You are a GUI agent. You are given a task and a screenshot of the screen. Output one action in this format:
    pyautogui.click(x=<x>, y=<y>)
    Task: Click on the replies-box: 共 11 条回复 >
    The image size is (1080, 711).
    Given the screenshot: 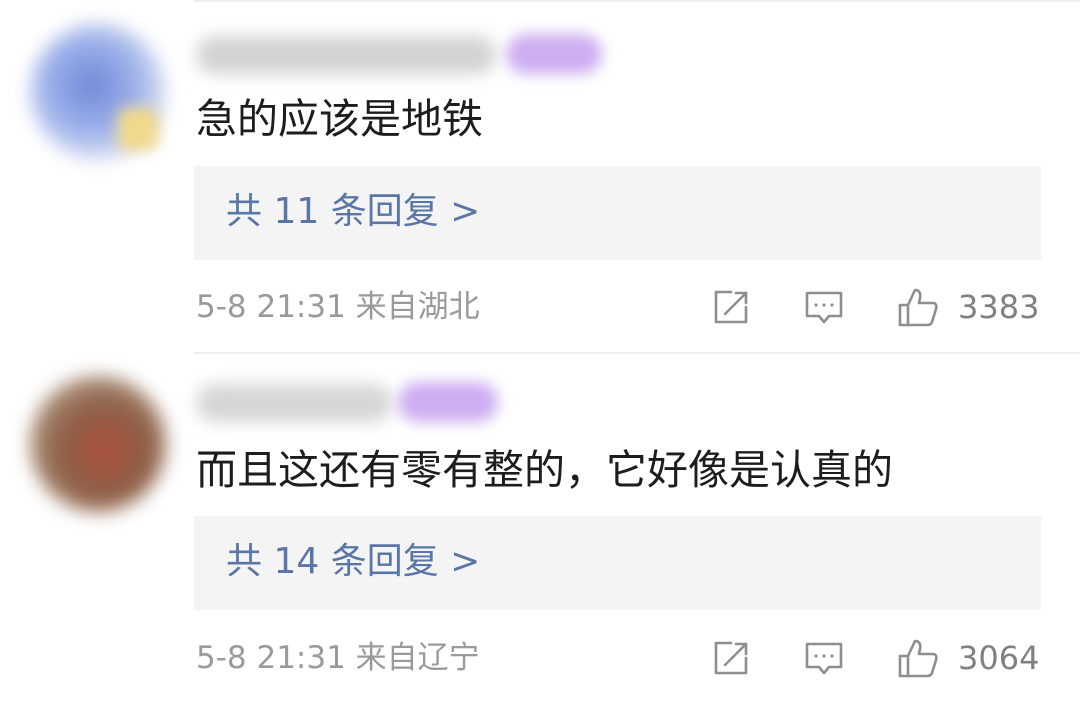 What is the action you would take?
    pyautogui.click(x=617, y=213)
    